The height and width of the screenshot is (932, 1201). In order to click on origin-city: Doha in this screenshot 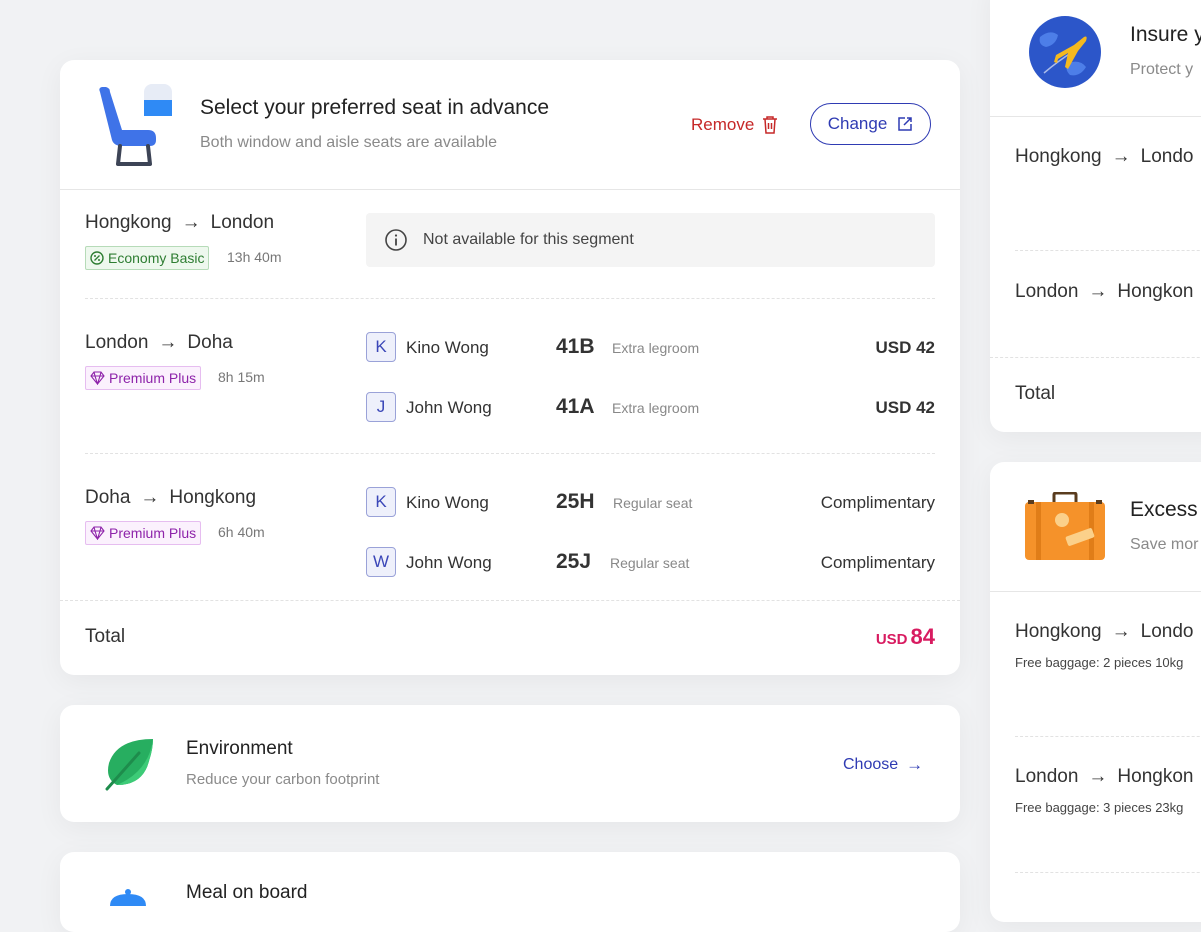, I will do `click(108, 497)`.